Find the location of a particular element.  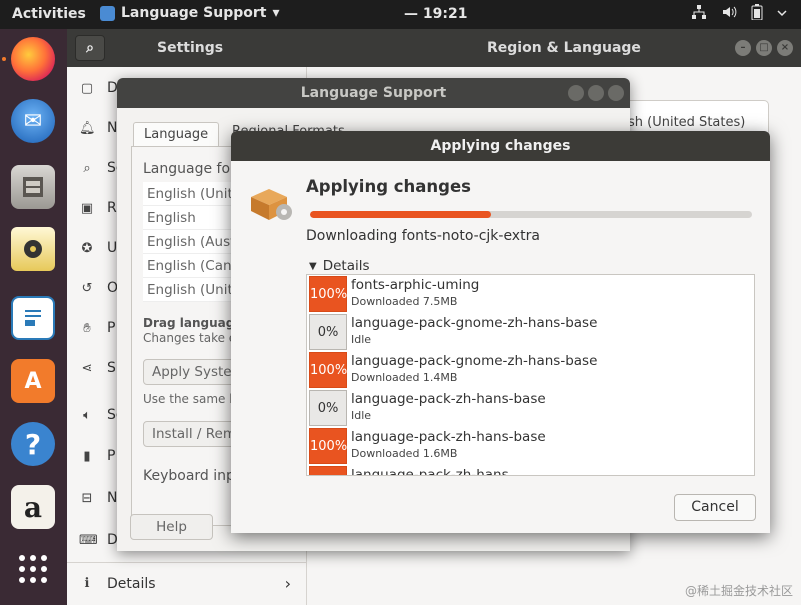

top-bar: Activities Language Support ▾ — 19:21 is located at coordinates (400, 14).